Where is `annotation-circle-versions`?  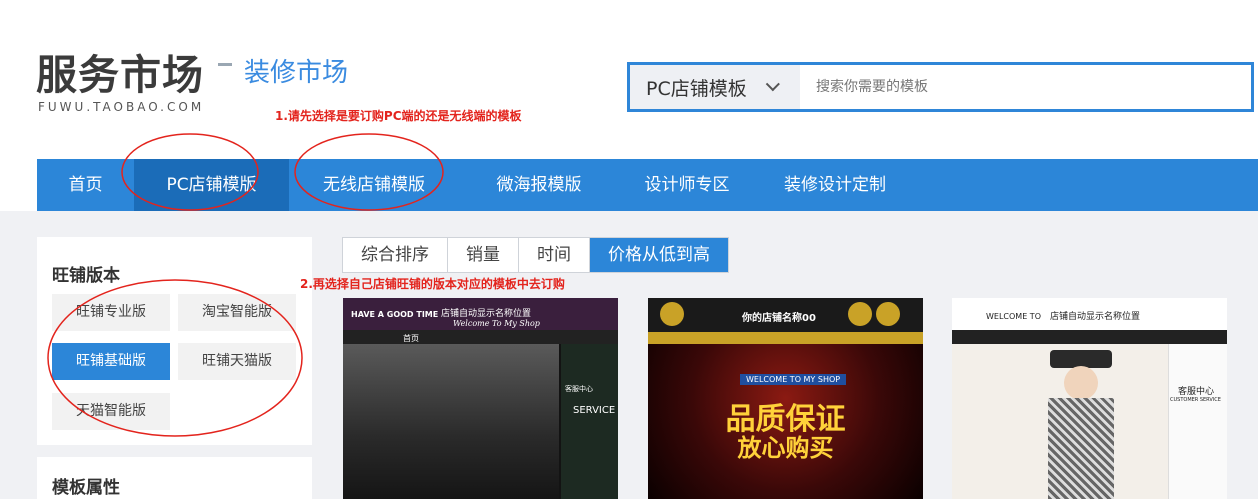 annotation-circle-versions is located at coordinates (175, 358).